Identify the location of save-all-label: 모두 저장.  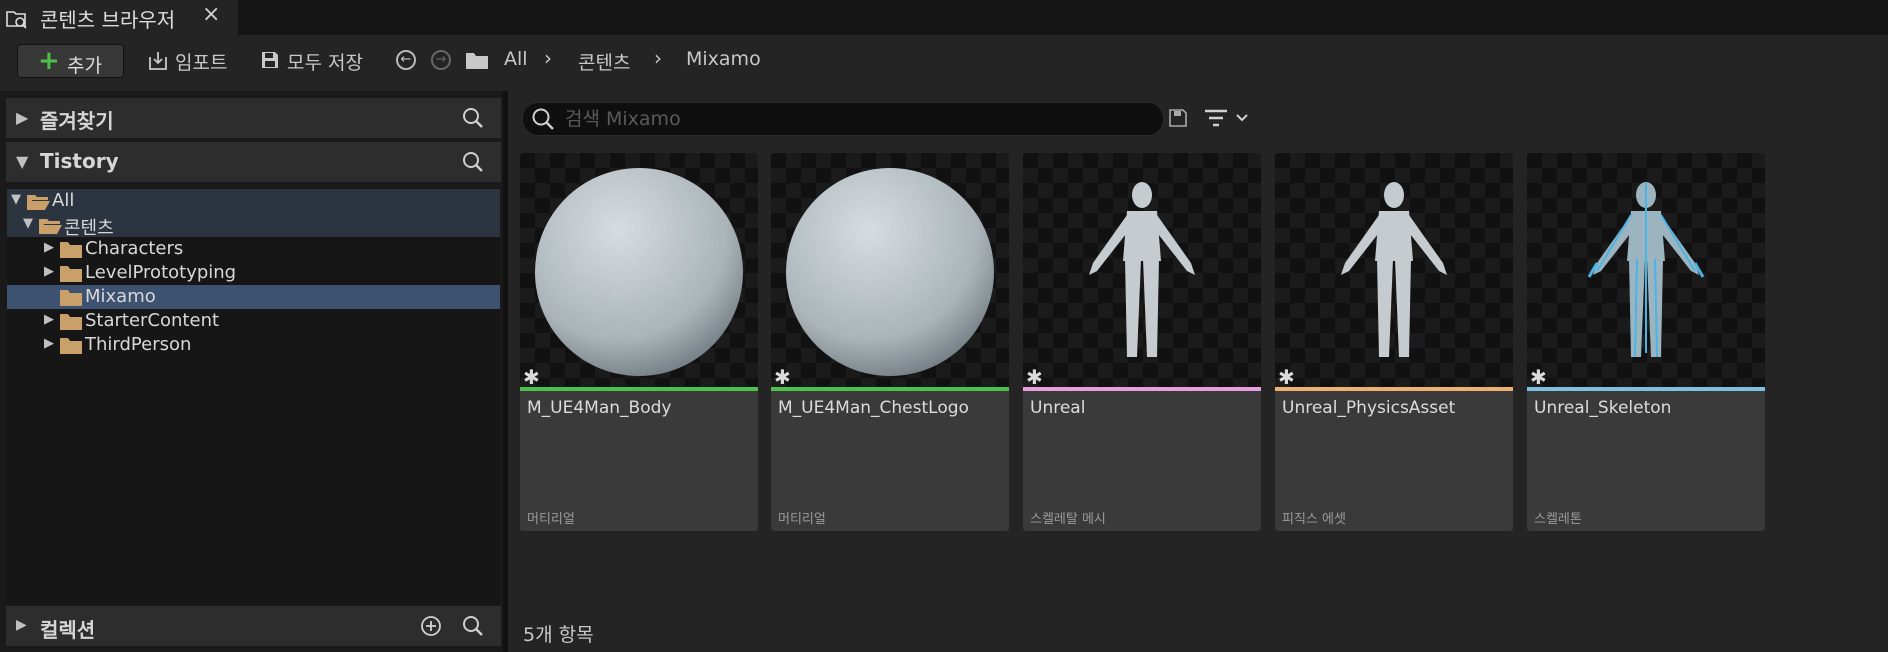
(325, 63).